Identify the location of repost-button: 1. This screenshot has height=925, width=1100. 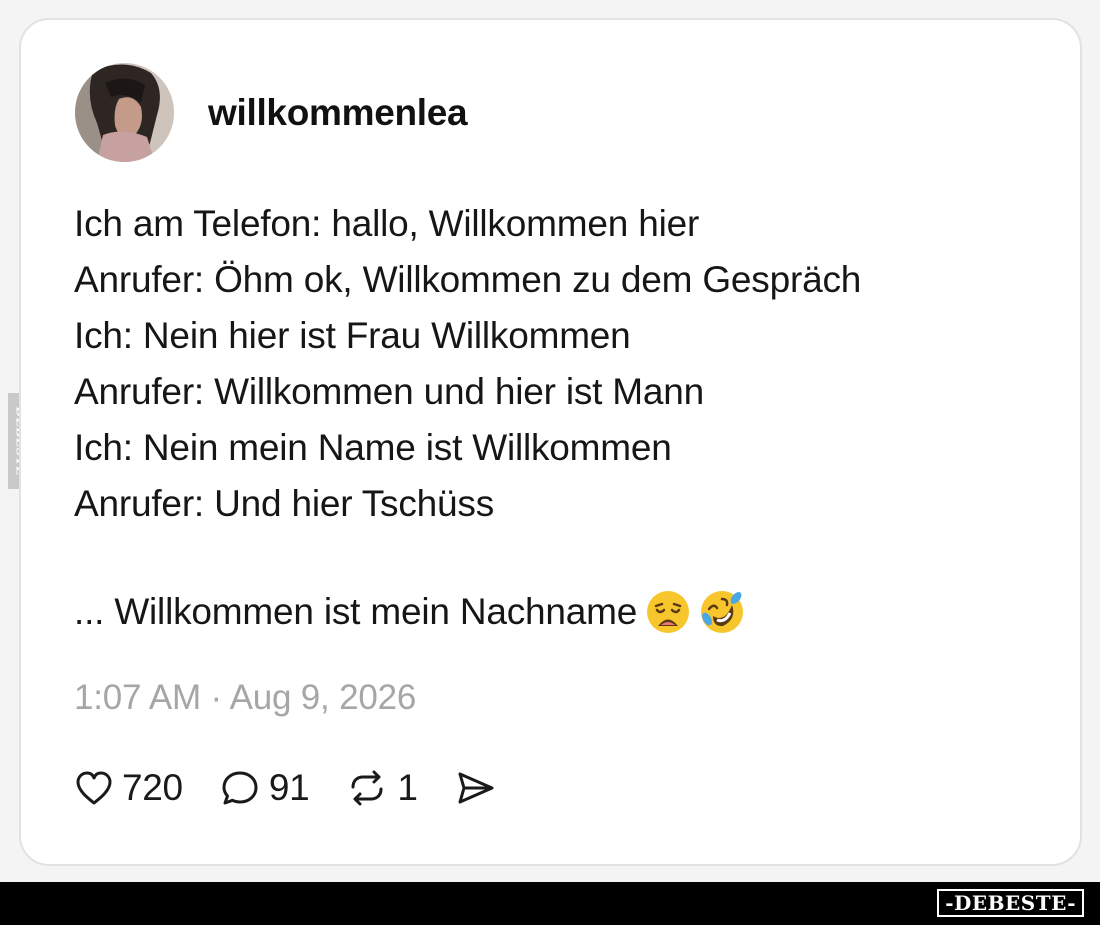
(381, 788).